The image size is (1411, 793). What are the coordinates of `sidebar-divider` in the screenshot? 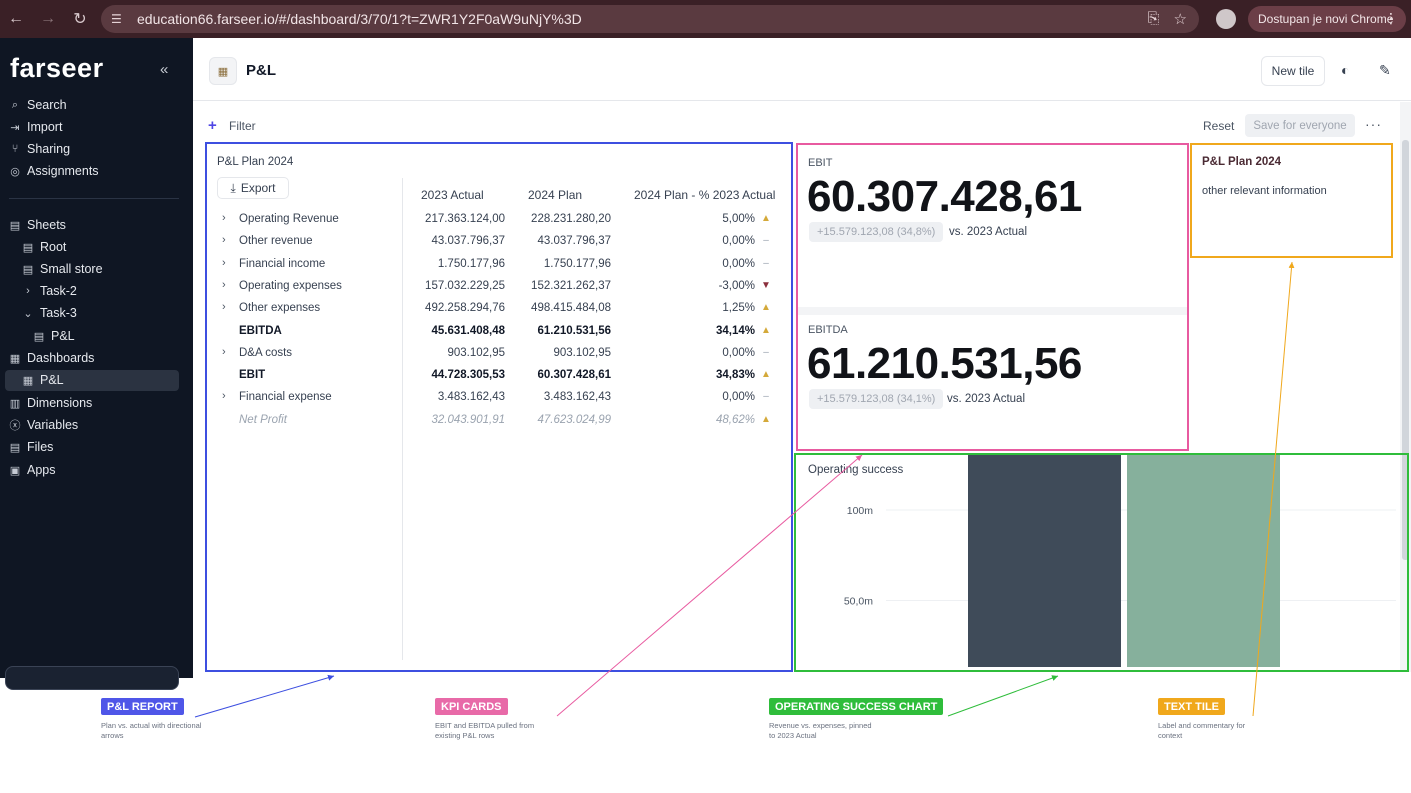 It's located at (94, 198).